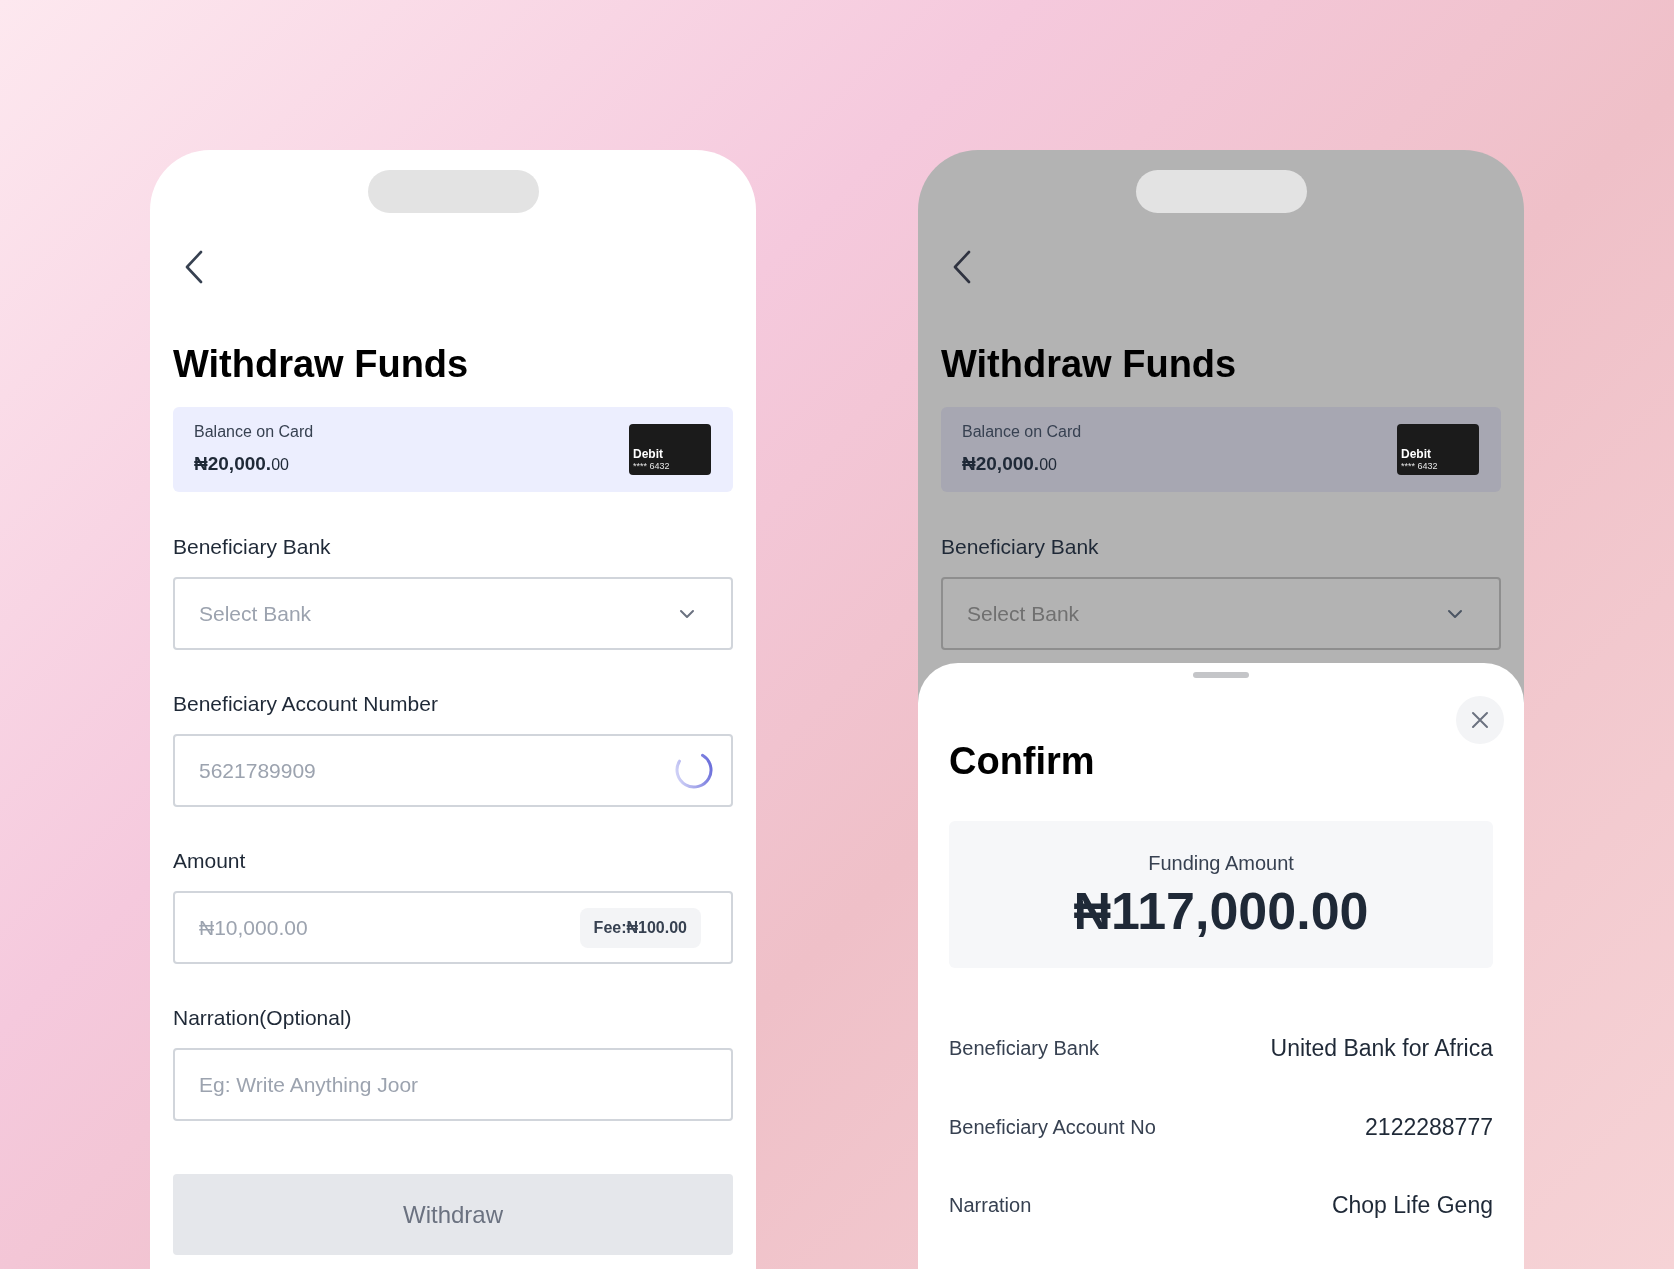 This screenshot has width=1674, height=1269. What do you see at coordinates (263, 1018) in the screenshot?
I see `field-label: Narration(Optional)` at bounding box center [263, 1018].